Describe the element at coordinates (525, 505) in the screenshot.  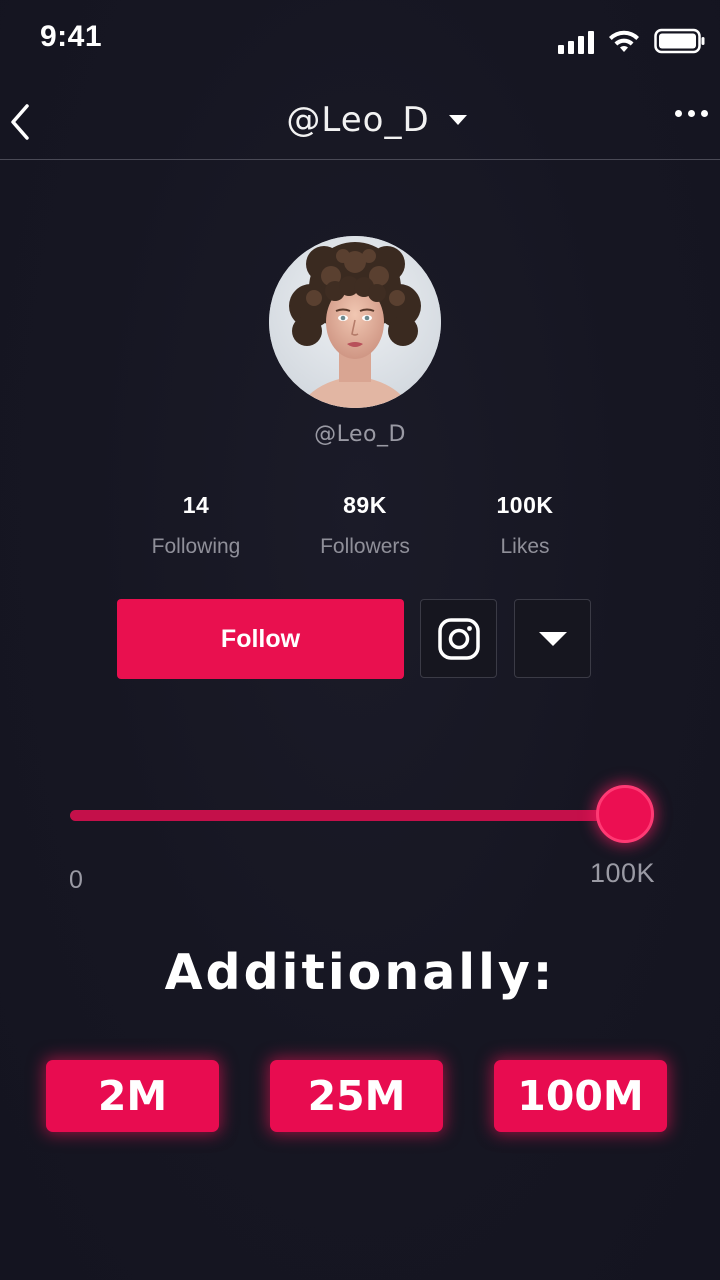
I see `stat-value: 100K` at that location.